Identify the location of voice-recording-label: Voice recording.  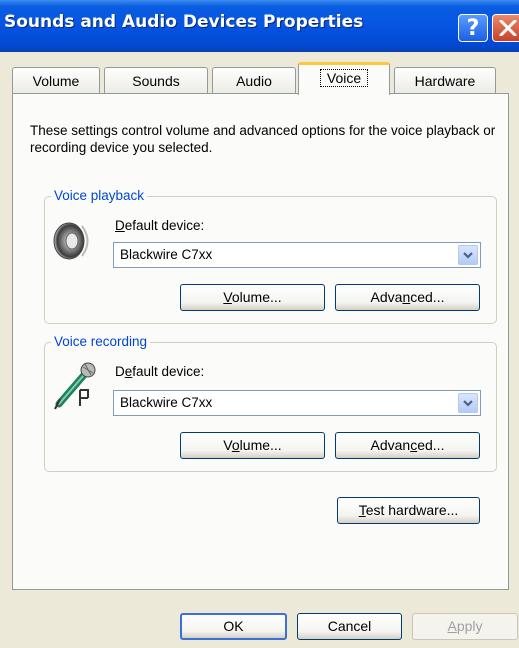
(101, 342).